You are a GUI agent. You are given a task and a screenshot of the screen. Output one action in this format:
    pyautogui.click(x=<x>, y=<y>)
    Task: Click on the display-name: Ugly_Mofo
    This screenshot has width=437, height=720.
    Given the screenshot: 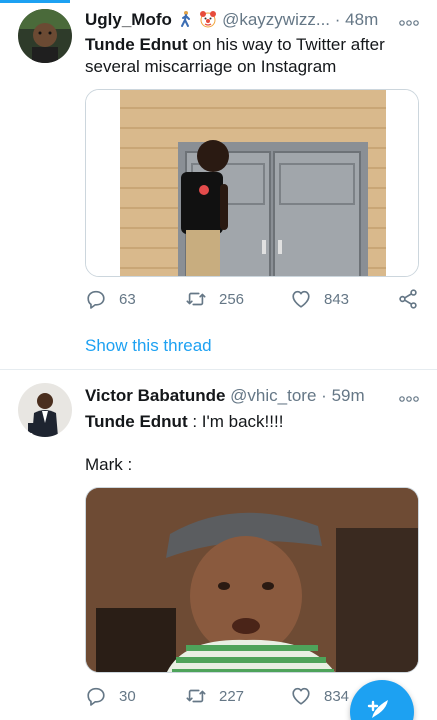 What is the action you would take?
    pyautogui.click(x=128, y=19)
    